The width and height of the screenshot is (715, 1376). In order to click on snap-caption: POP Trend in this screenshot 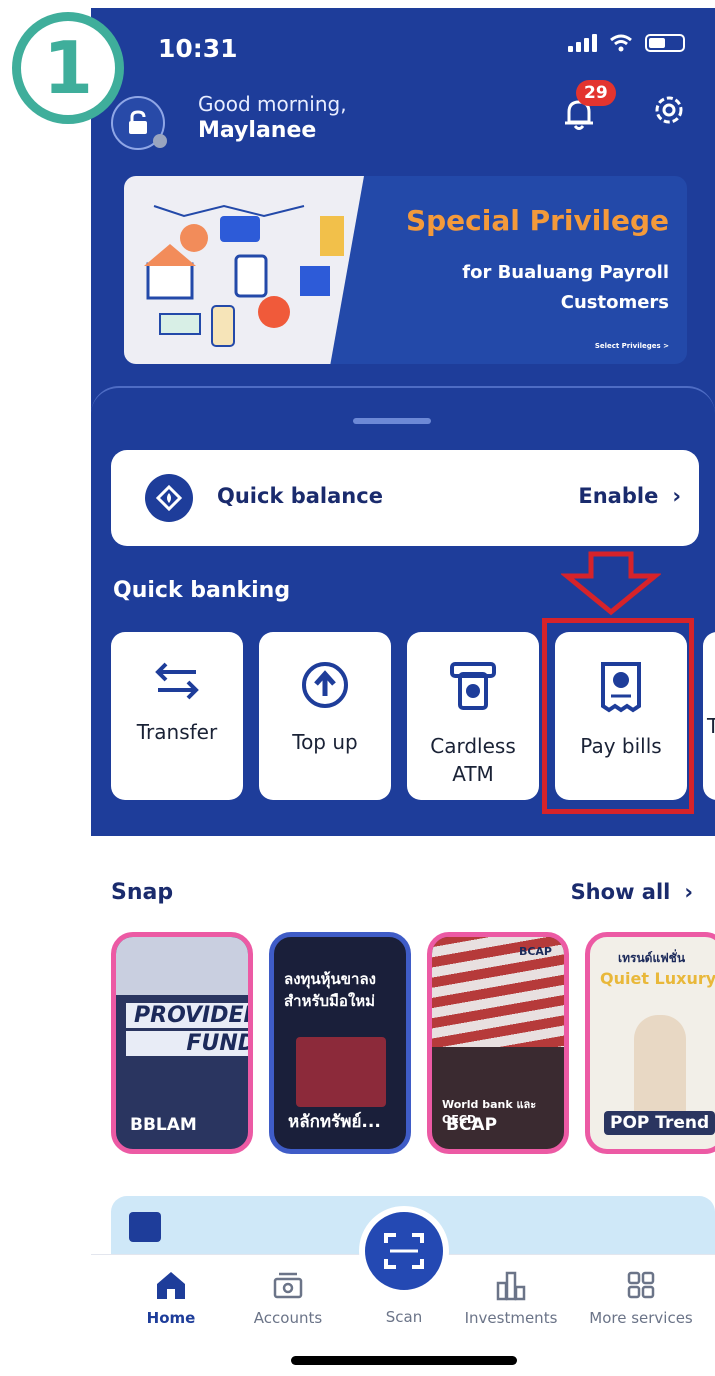, I will do `click(659, 1123)`.